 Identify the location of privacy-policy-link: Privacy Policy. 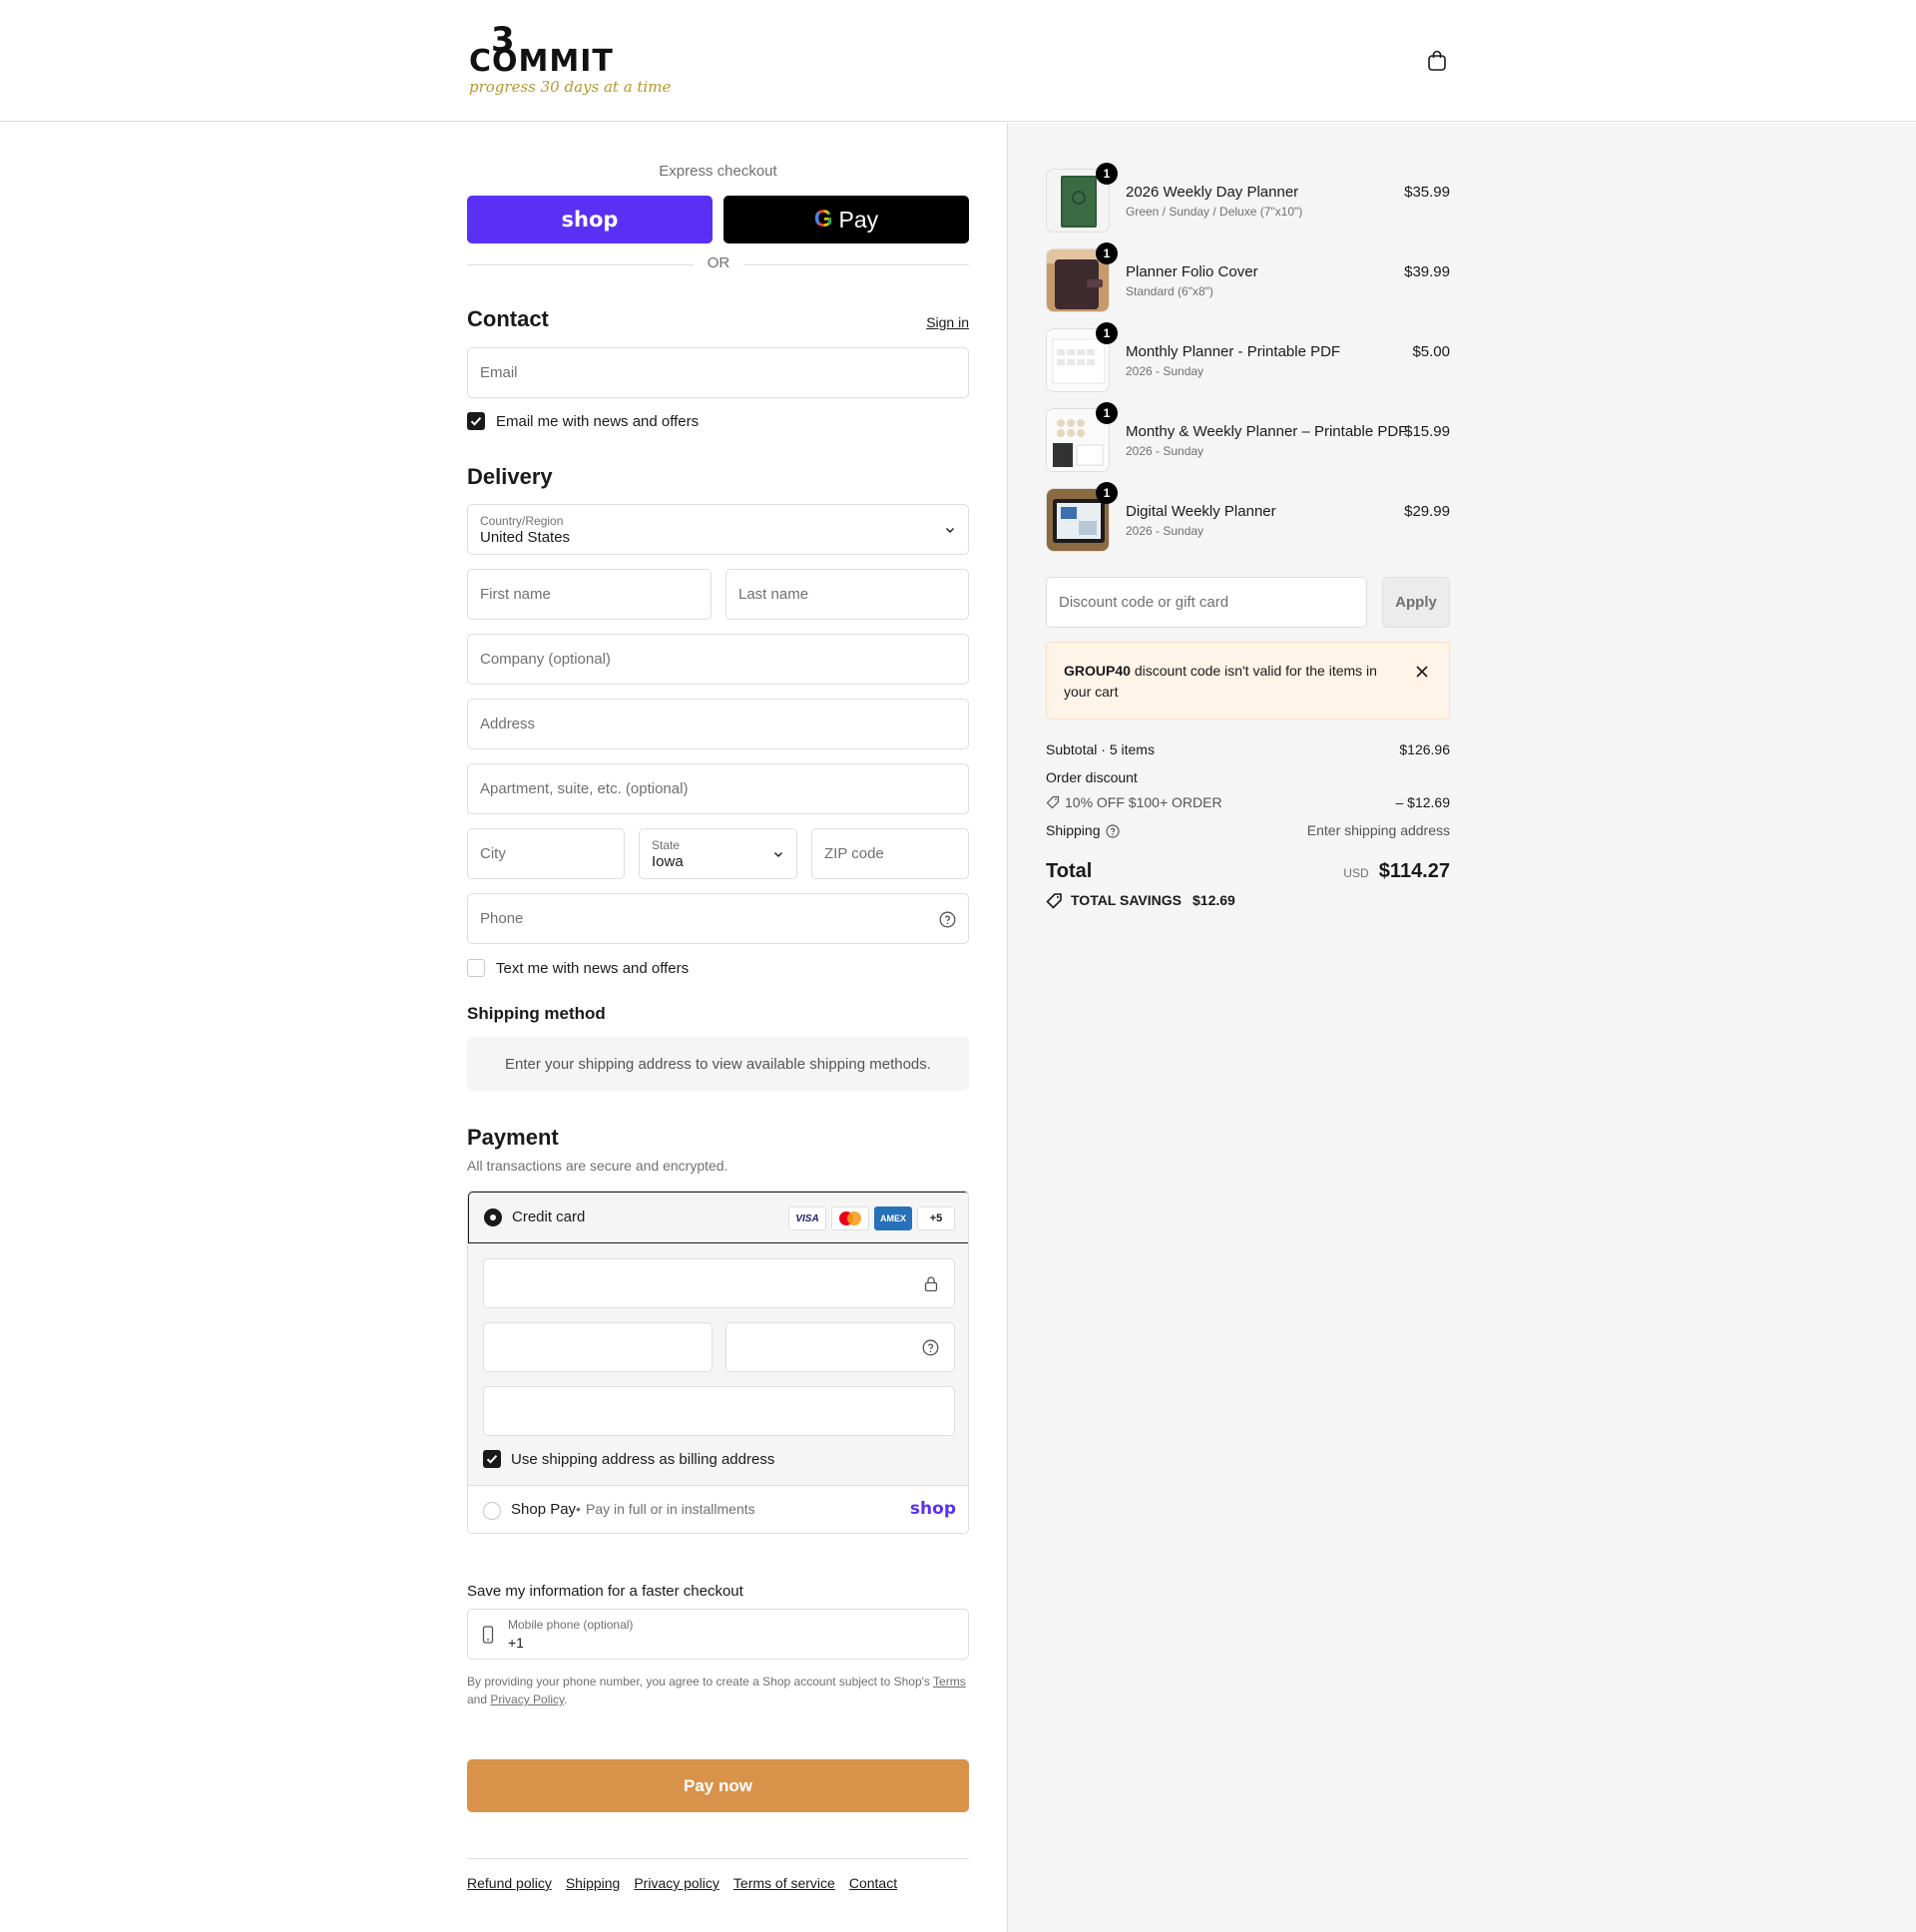
(527, 1699).